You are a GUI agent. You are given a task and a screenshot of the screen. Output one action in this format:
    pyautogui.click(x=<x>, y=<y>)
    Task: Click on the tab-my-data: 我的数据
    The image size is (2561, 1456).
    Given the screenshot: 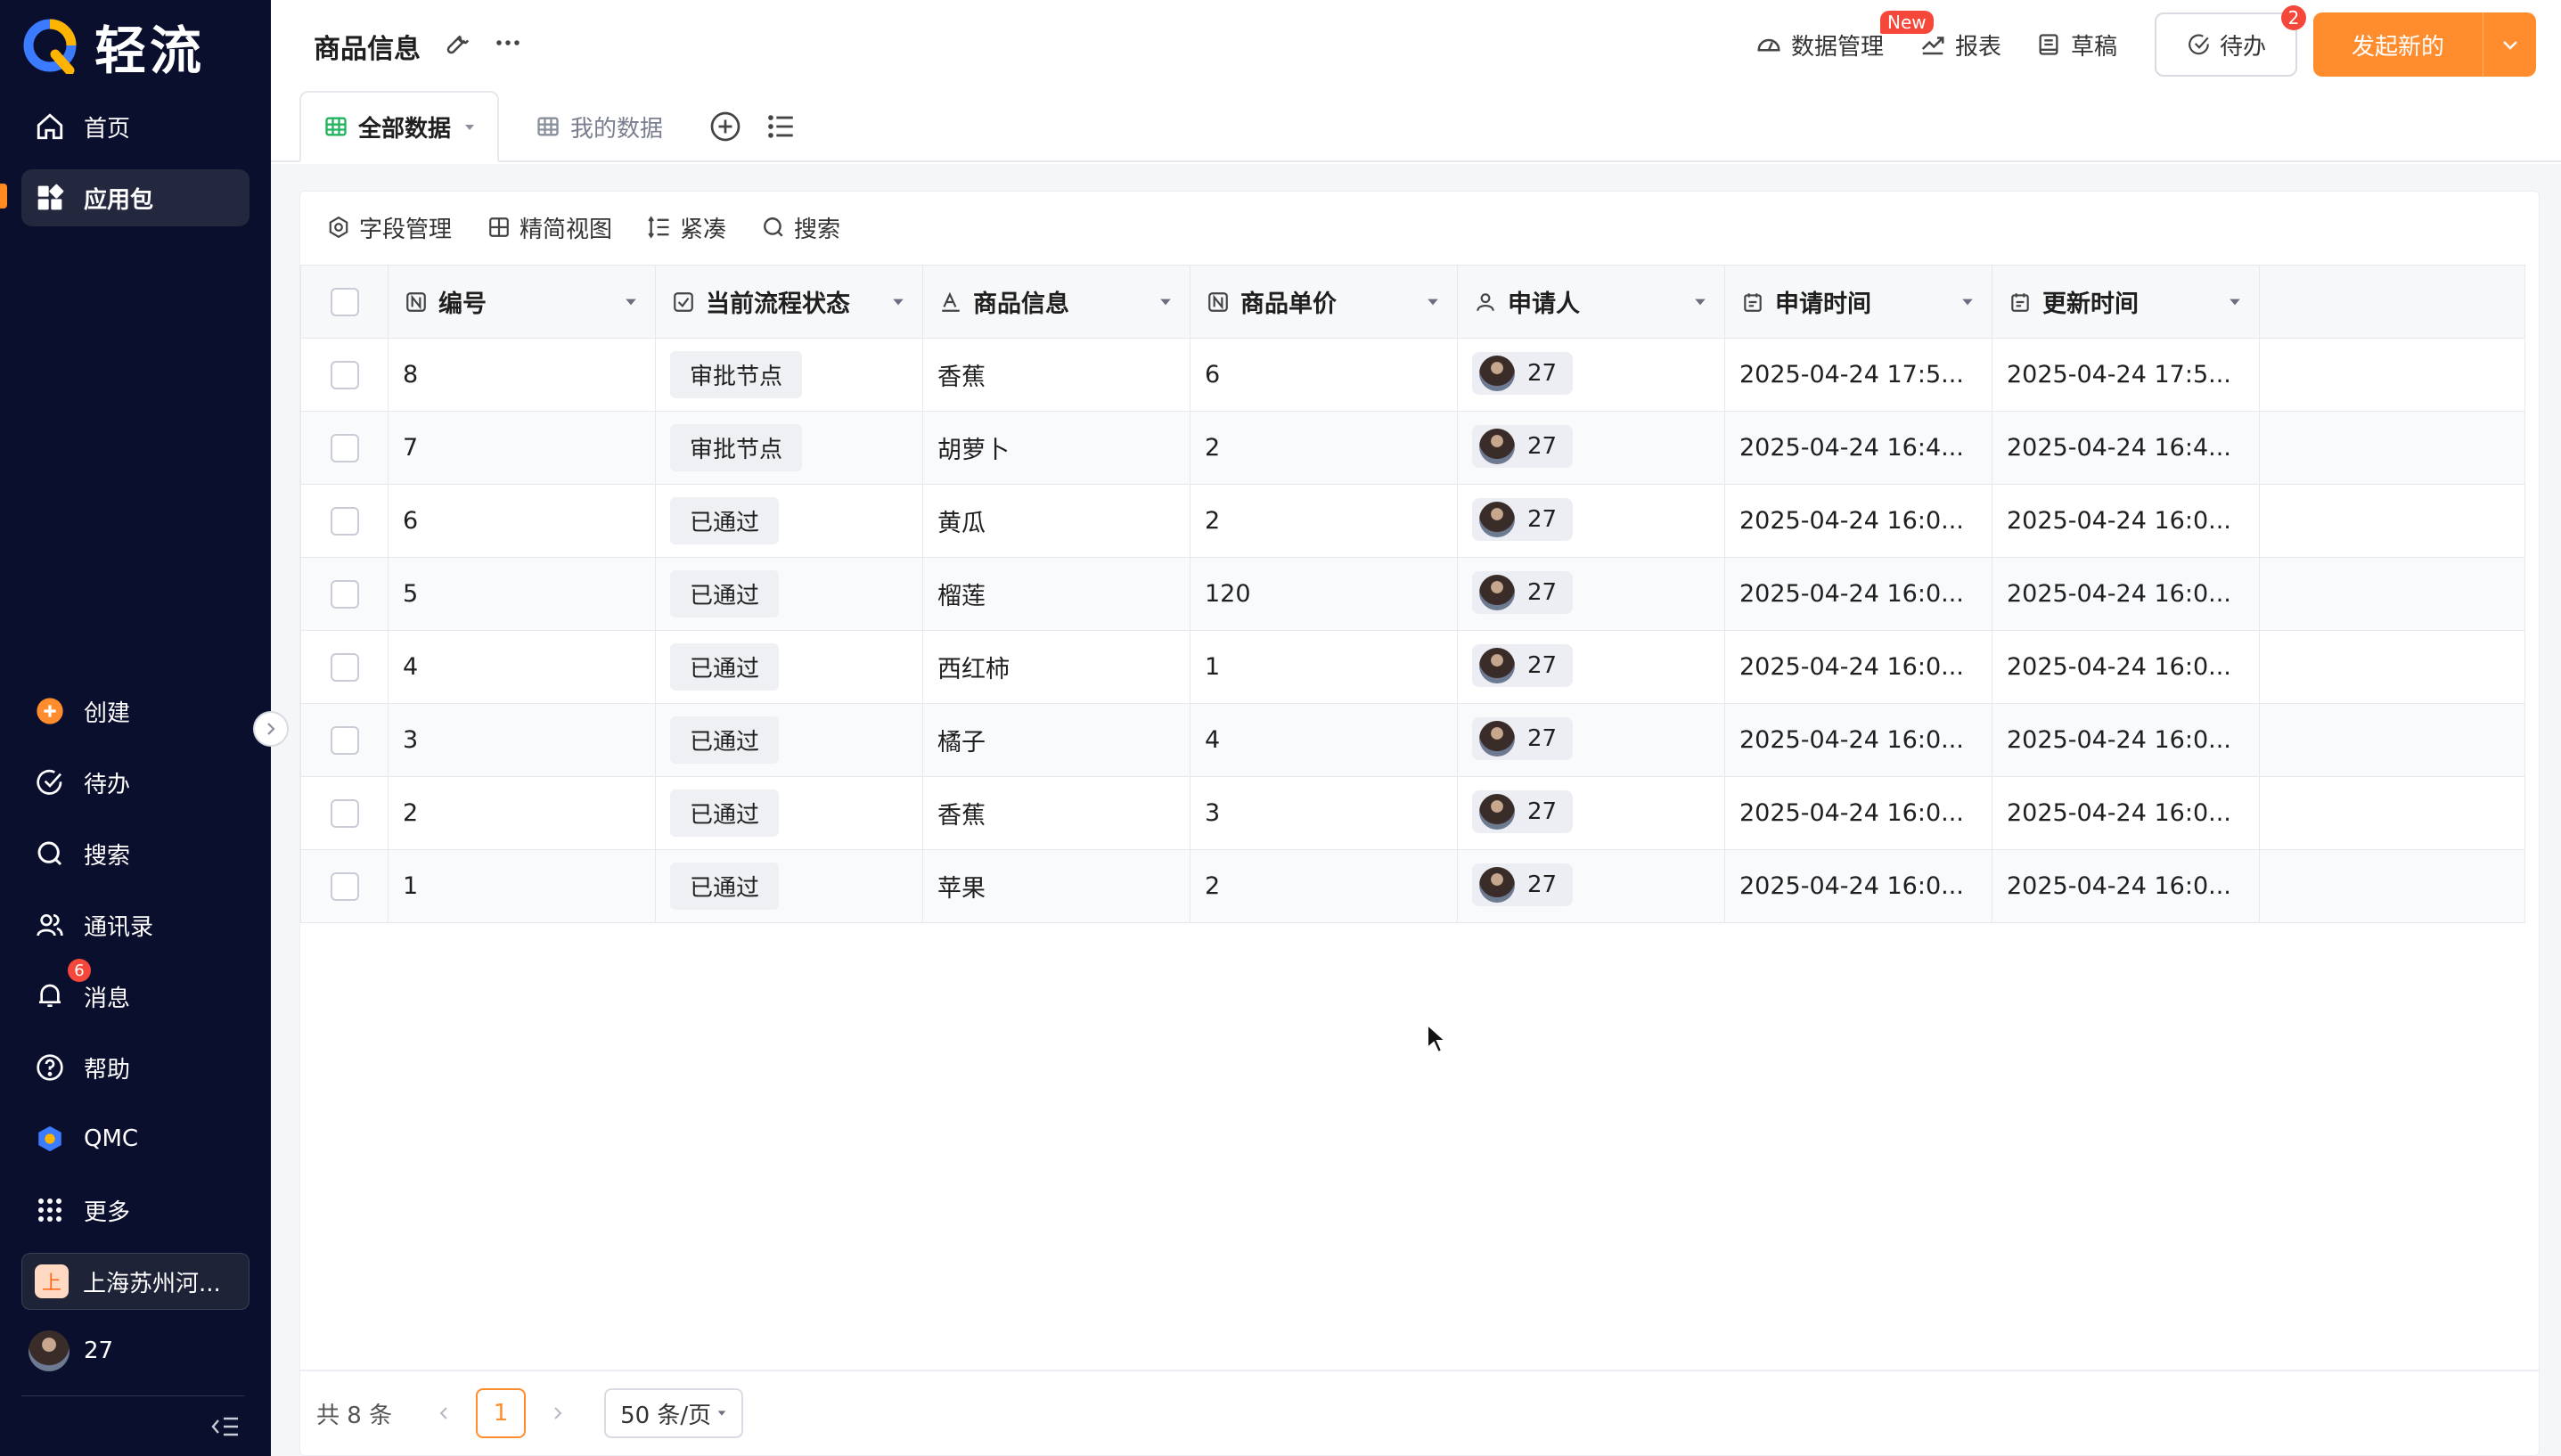 What is the action you would take?
    pyautogui.click(x=599, y=126)
    